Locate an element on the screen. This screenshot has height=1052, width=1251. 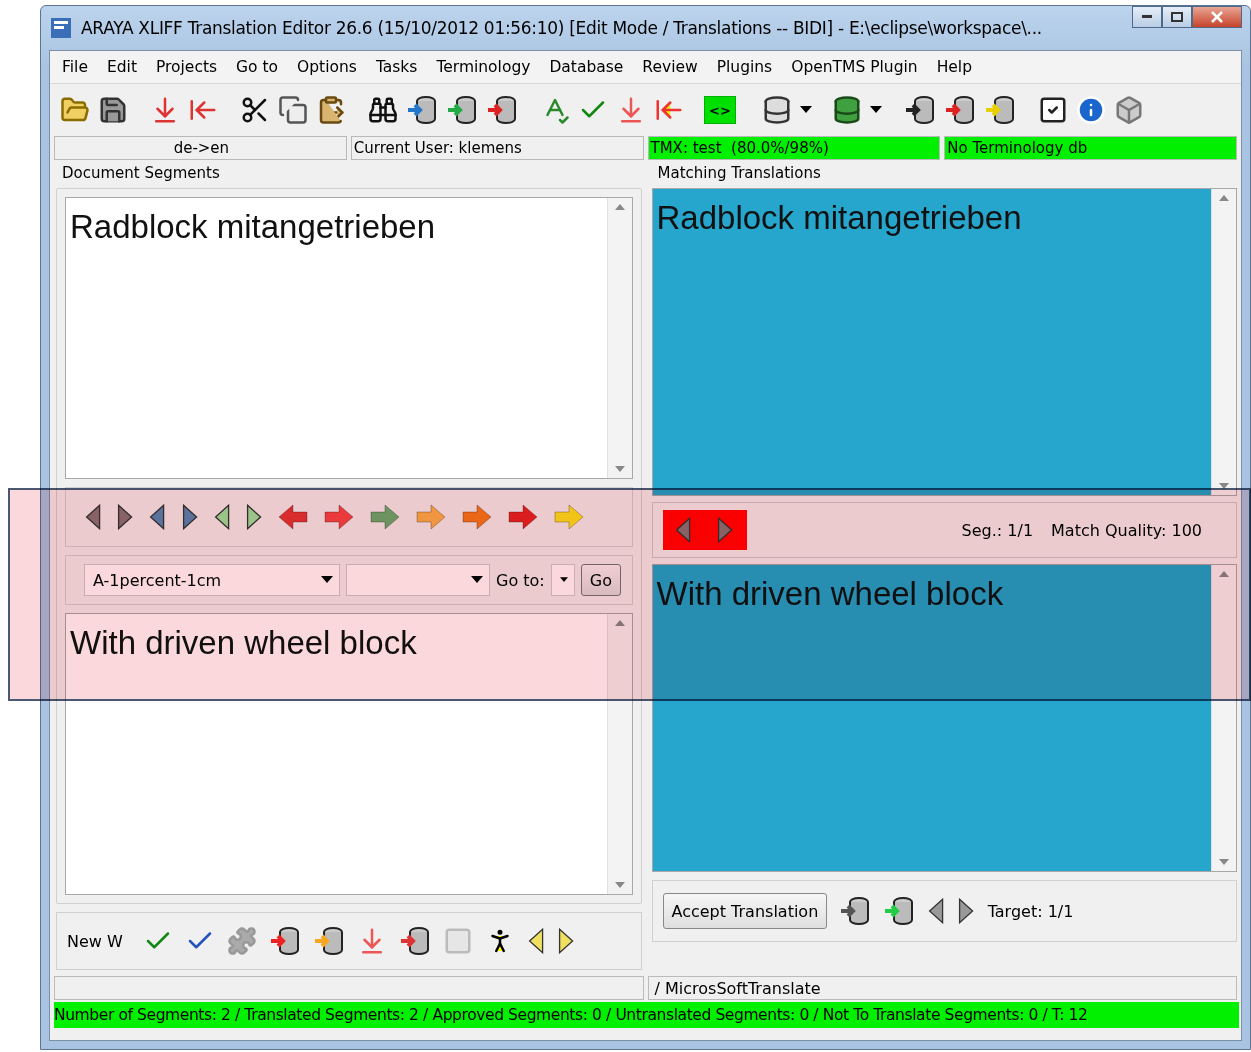
info-field: de->en is located at coordinates (200, 148).